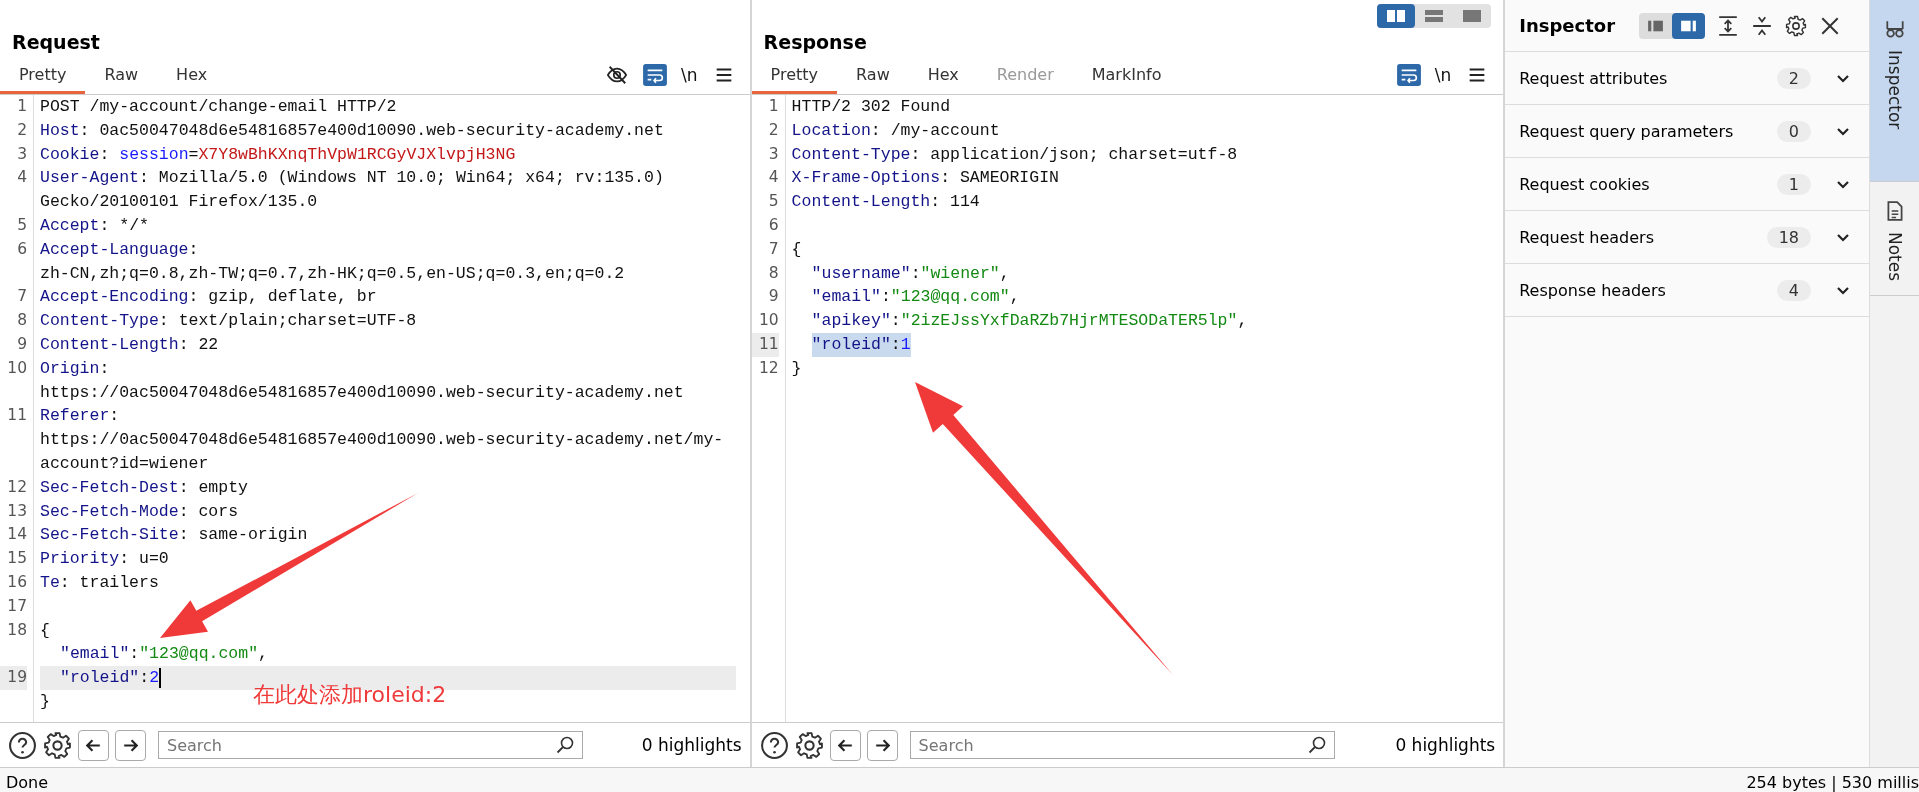  What do you see at coordinates (910, 273) in the screenshot?
I see `code-line: "username":"wiener",` at bounding box center [910, 273].